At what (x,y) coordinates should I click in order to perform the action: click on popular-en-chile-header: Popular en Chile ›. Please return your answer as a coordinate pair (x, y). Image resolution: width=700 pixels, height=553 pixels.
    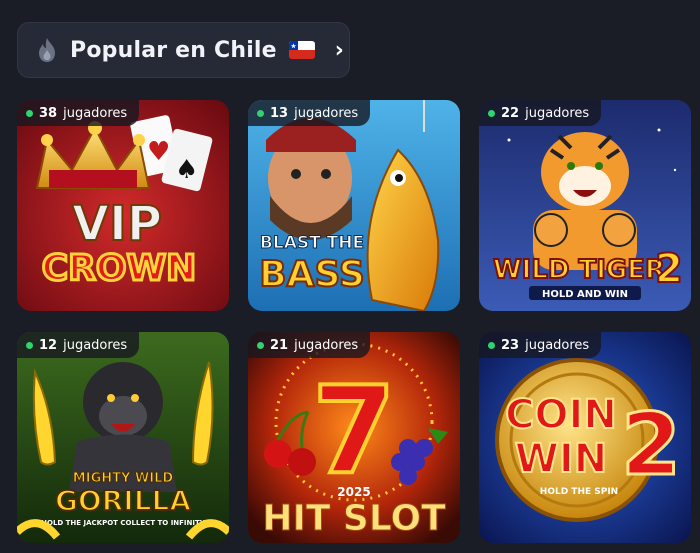
    Looking at the image, I should click on (183, 50).